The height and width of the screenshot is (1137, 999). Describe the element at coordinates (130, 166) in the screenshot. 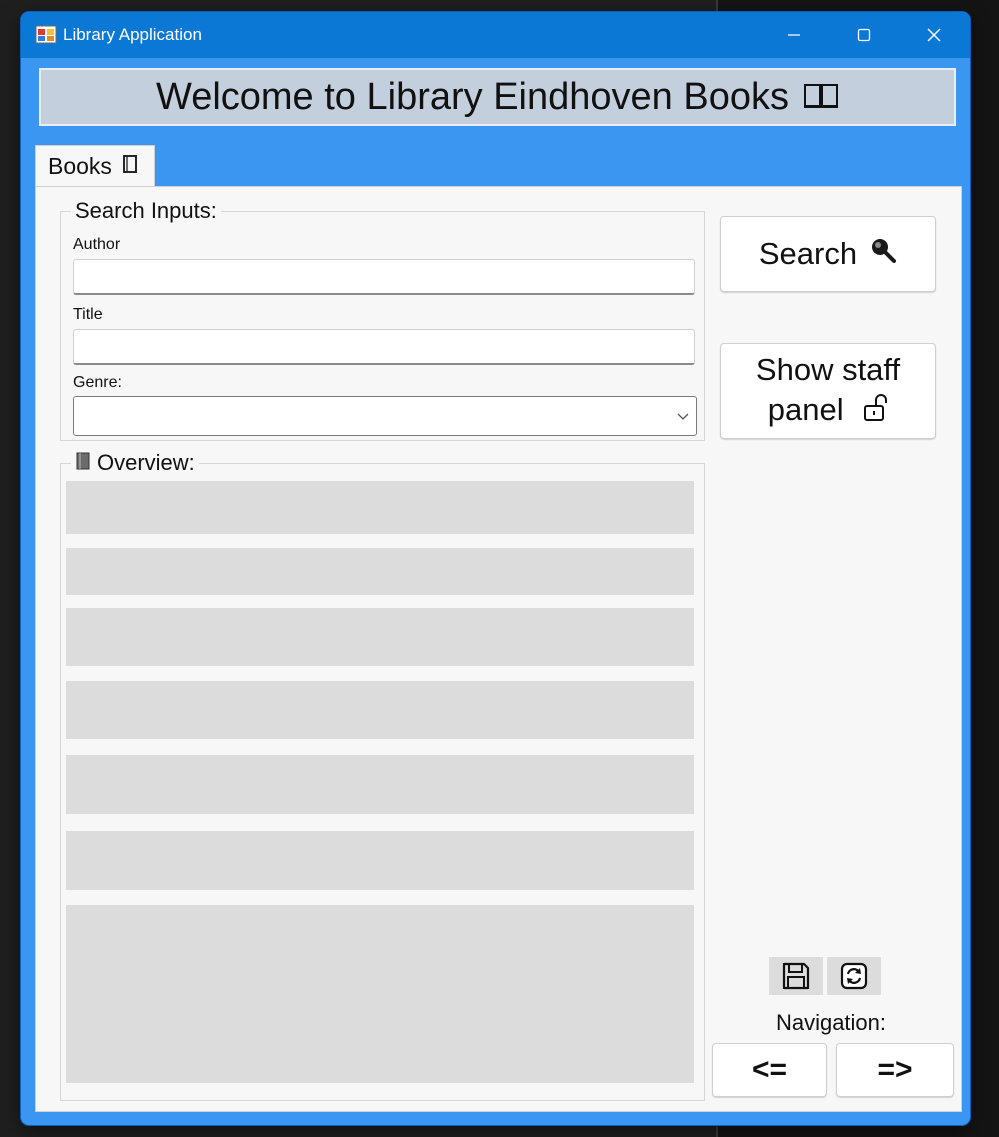

I see `book-icon` at that location.